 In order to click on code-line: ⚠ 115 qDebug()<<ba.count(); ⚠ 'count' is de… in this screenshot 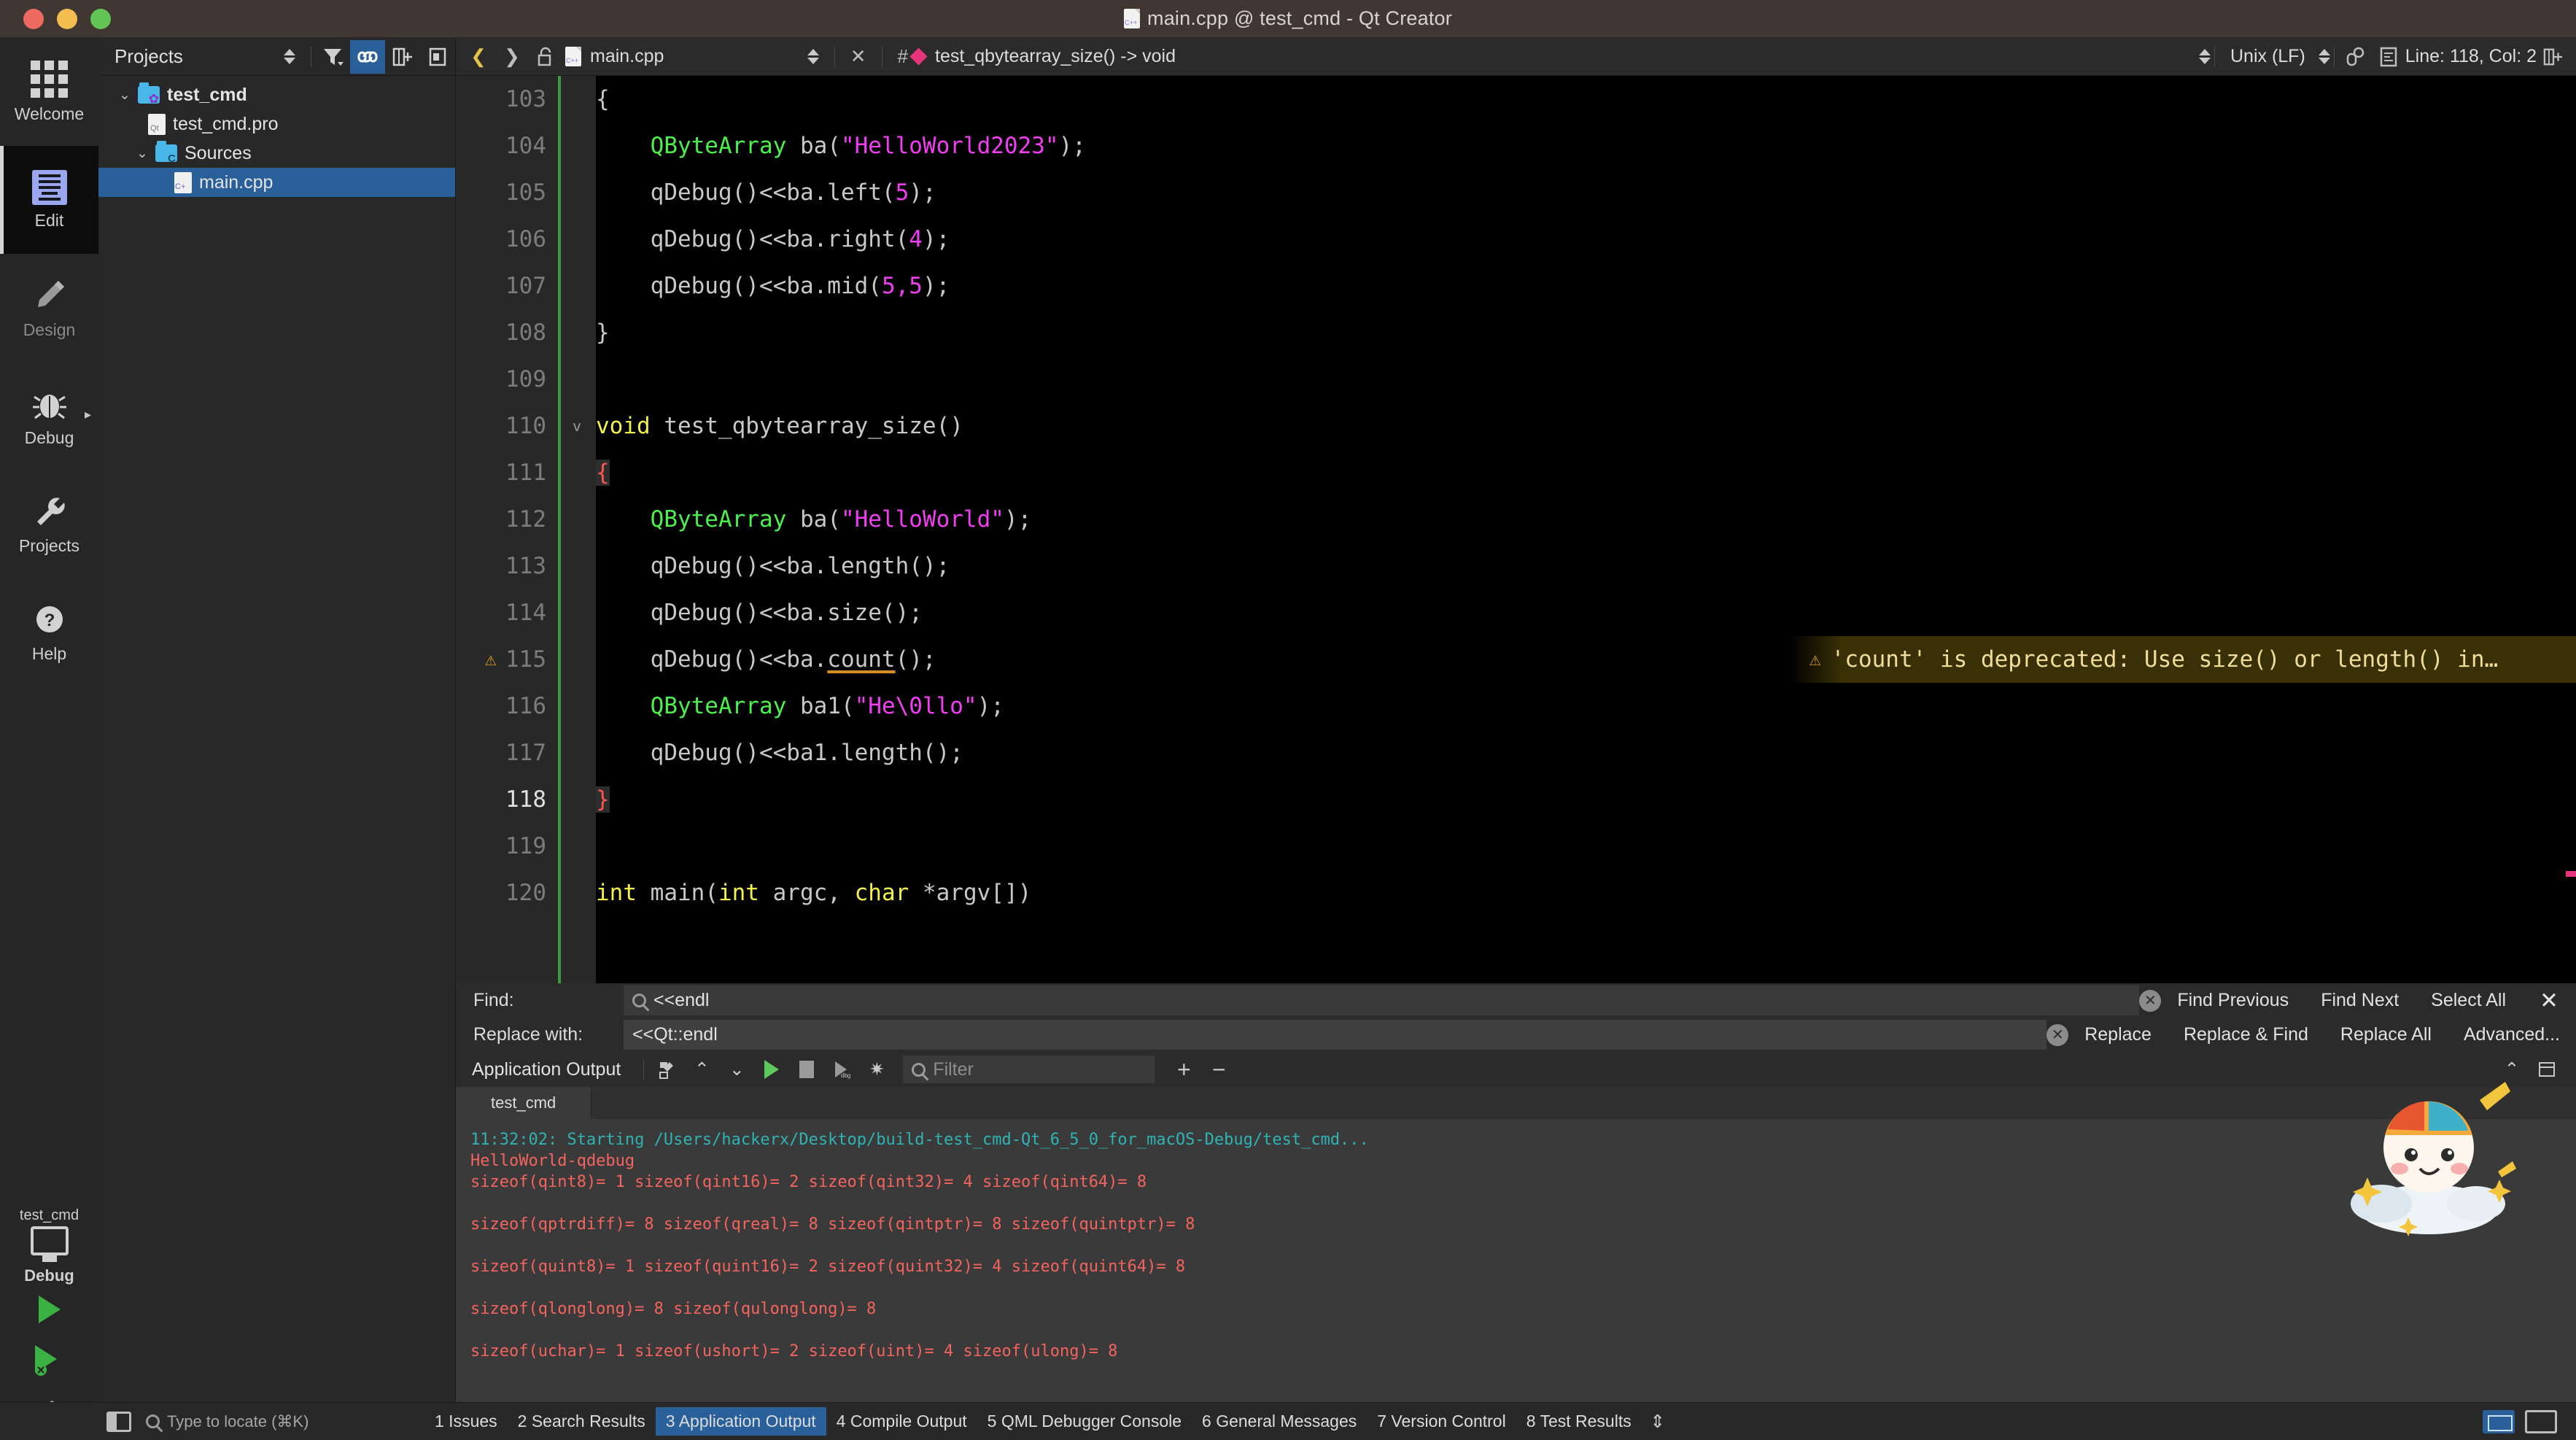, I will do `click(1516, 659)`.